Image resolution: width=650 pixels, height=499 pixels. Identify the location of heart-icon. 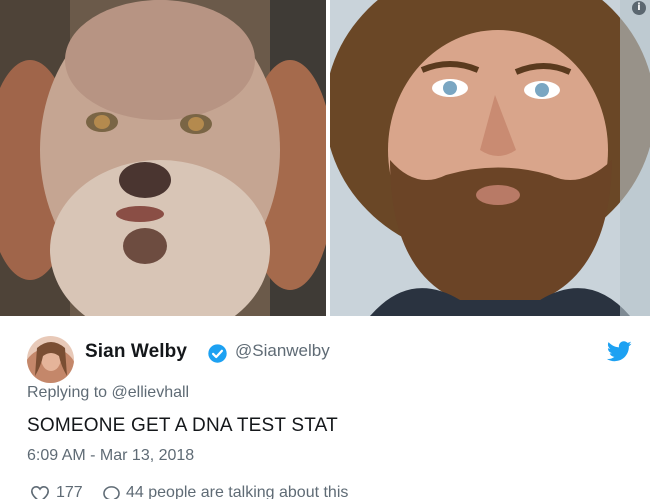
(40, 492).